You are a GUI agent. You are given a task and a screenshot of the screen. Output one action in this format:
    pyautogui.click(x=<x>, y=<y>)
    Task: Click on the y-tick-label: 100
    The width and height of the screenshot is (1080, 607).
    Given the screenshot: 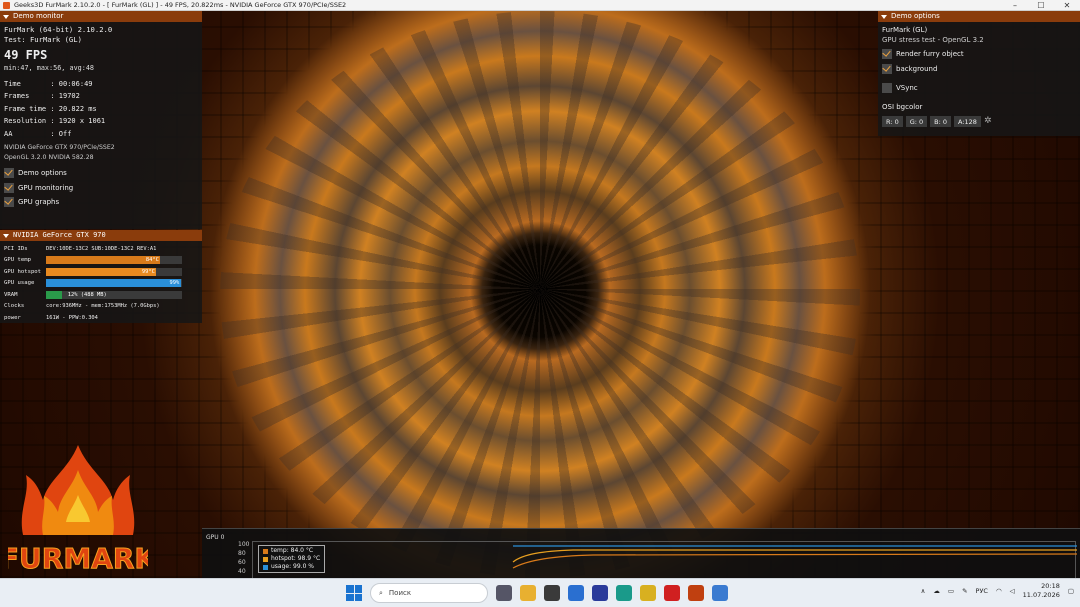 What is the action you would take?
    pyautogui.click(x=244, y=544)
    